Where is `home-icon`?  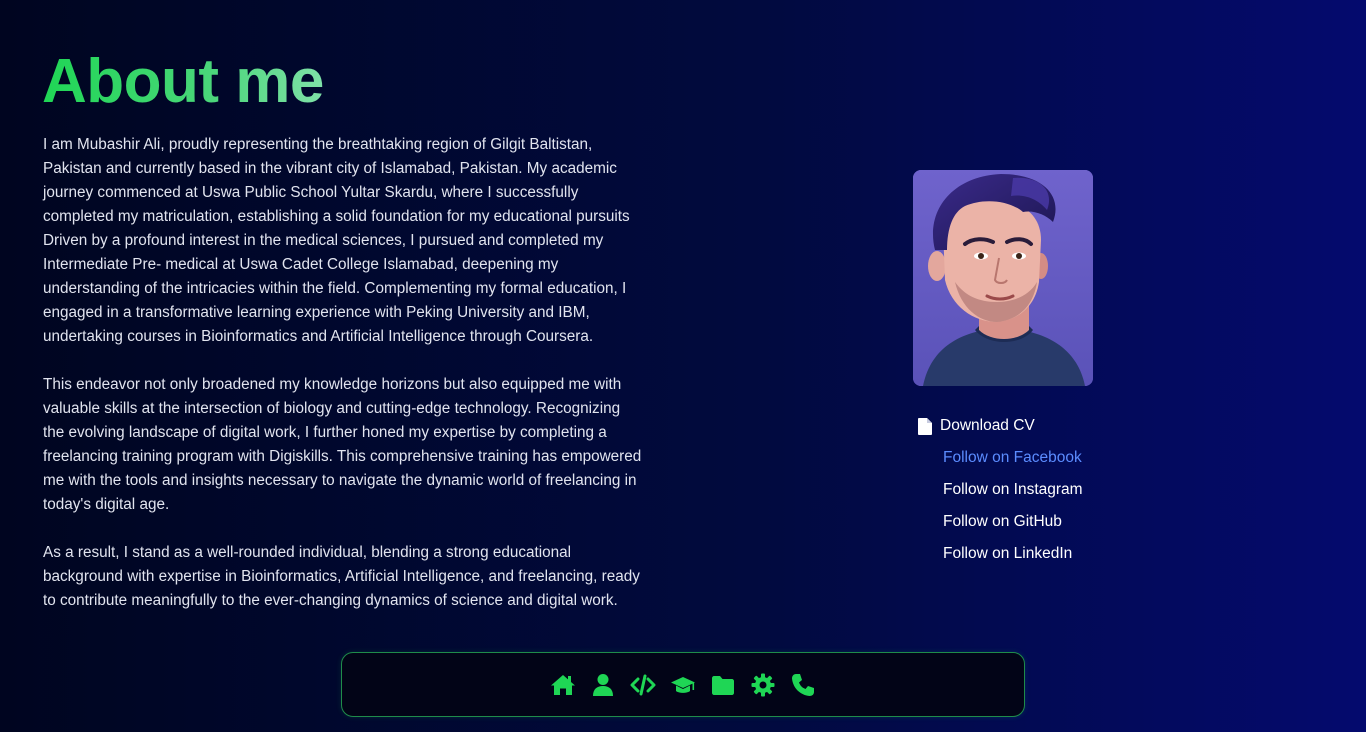
home-icon is located at coordinates (563, 685).